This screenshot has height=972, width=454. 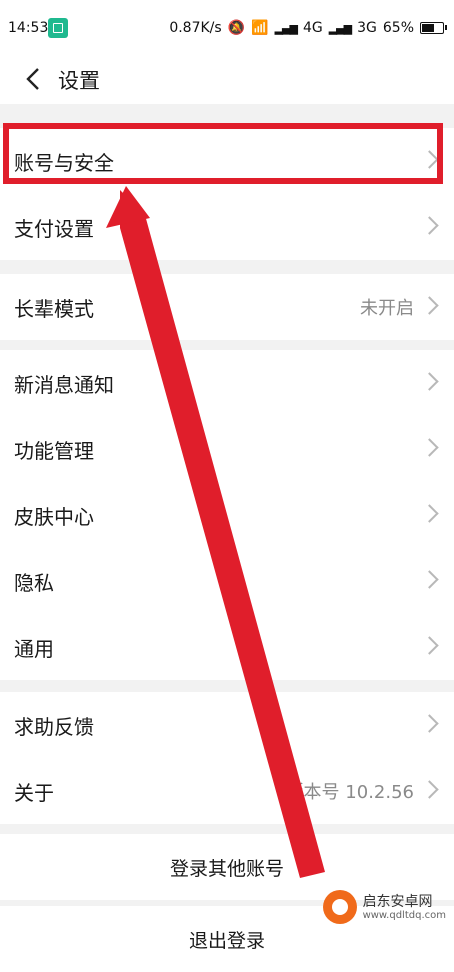 I want to click on watermark: 启东安卓网 www.qdltdq.com, so click(x=384, y=907).